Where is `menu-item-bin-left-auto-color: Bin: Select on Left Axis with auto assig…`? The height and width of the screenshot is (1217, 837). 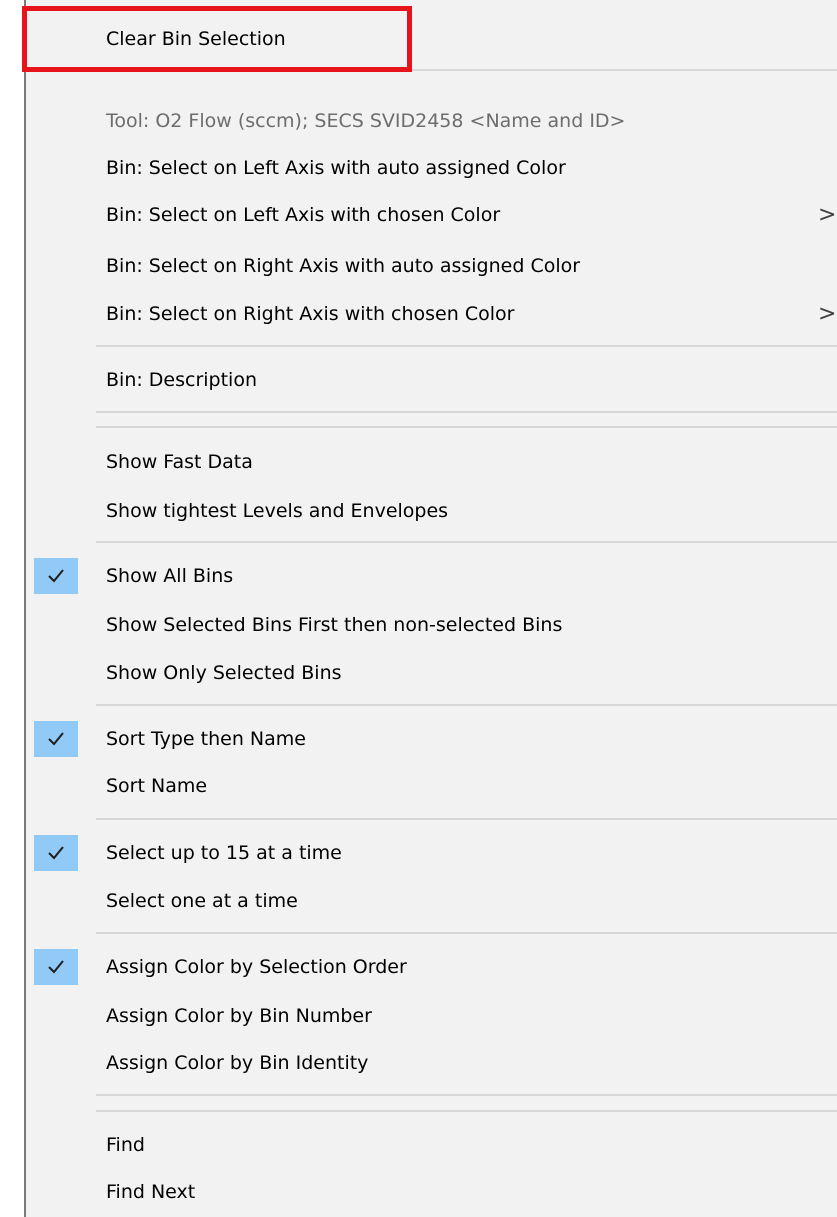
menu-item-bin-left-auto-color: Bin: Select on Left Axis with auto assig… is located at coordinates (431, 168).